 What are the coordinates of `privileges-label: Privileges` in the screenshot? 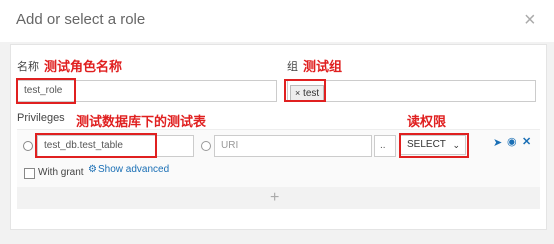 It's located at (41, 118).